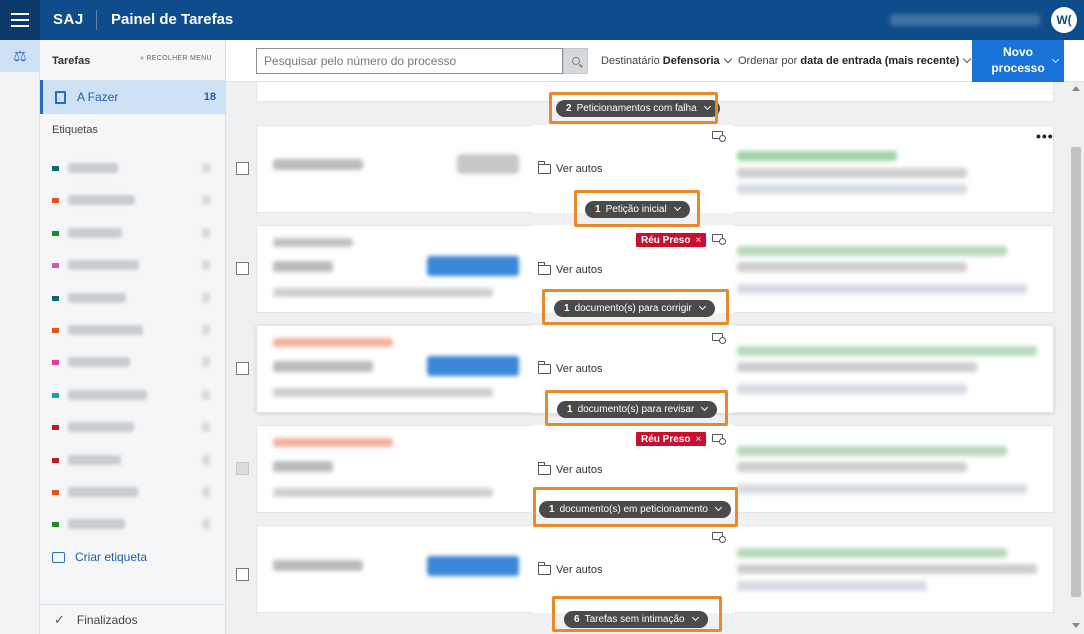 The height and width of the screenshot is (634, 1084). I want to click on bookmark-icon, so click(60, 97).